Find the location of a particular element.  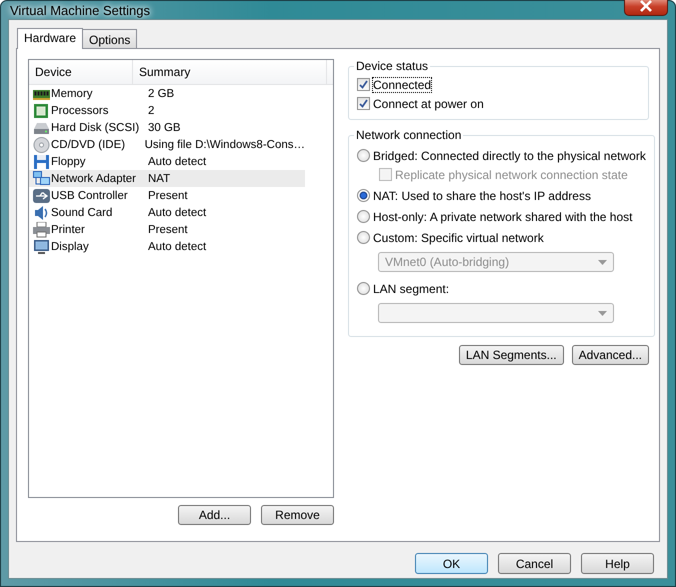

device-summary: 2 is located at coordinates (150, 110).